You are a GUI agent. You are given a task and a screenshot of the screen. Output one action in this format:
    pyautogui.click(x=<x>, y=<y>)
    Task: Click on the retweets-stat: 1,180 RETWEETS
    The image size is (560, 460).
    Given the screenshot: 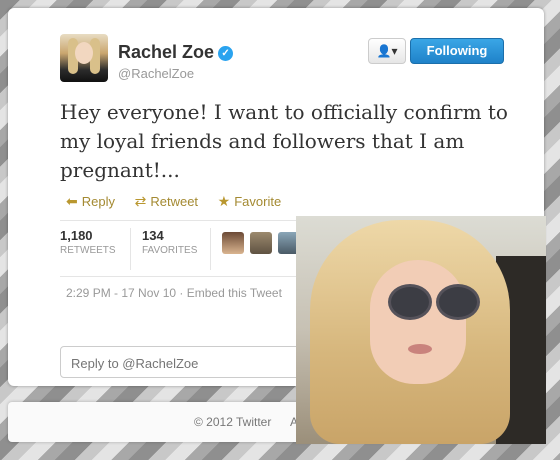 What is the action you would take?
    pyautogui.click(x=88, y=242)
    